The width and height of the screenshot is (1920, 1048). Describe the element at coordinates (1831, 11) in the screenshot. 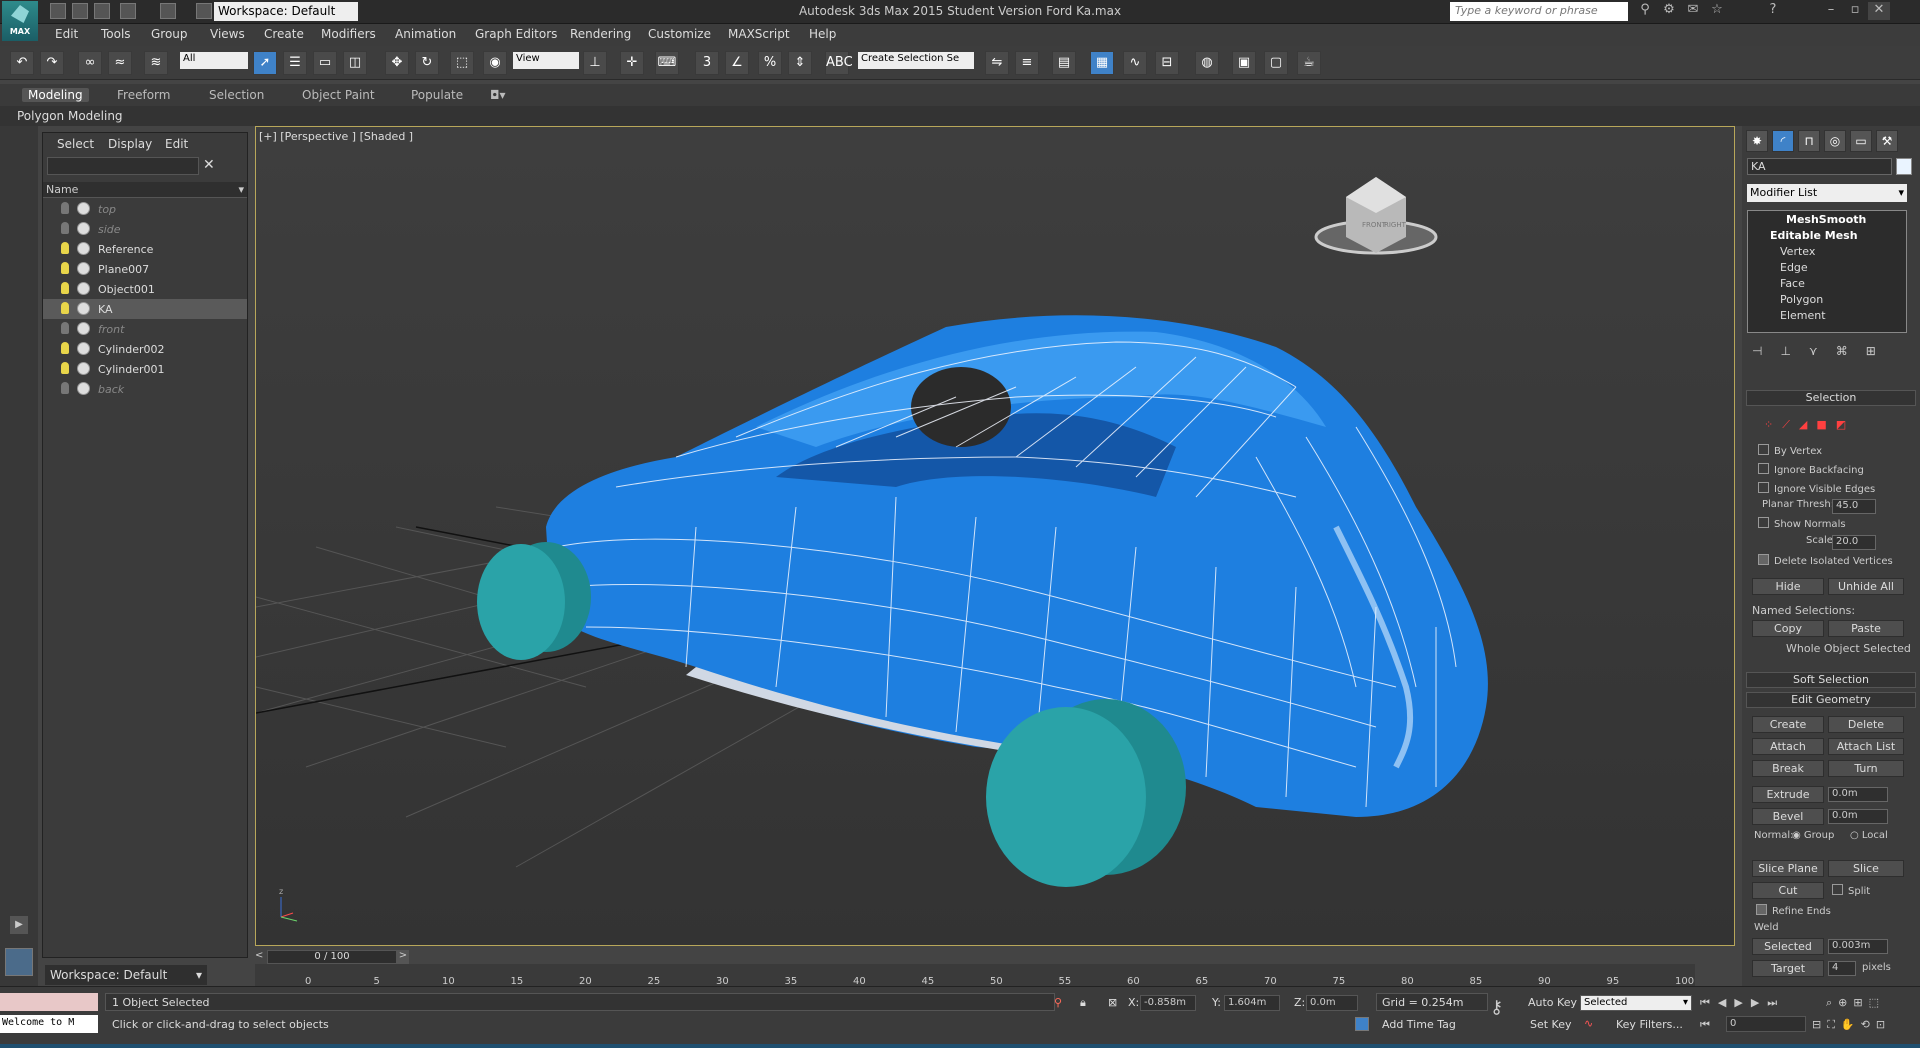

I see `minimize-icon: –` at that location.